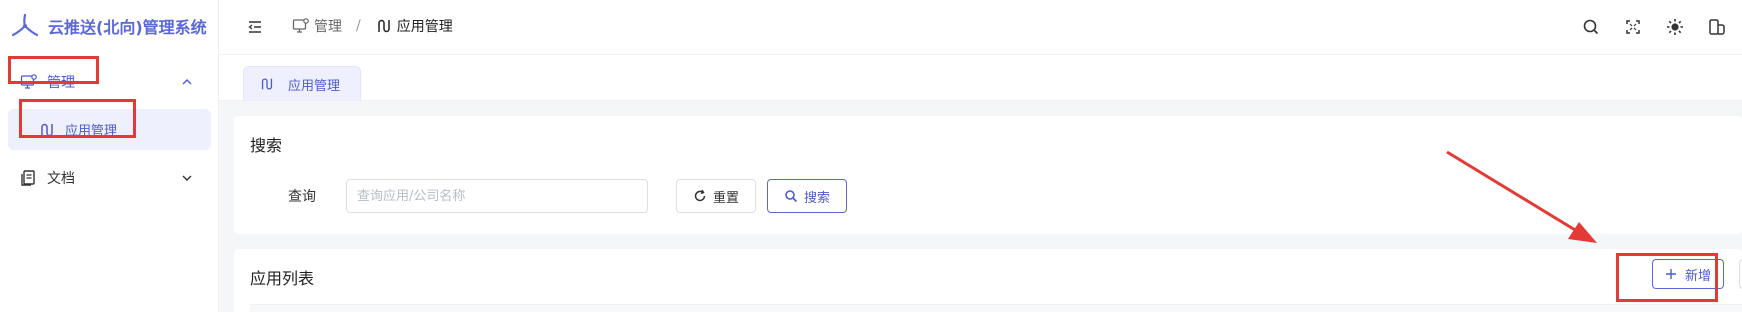 This screenshot has width=1742, height=312. Describe the element at coordinates (187, 178) in the screenshot. I see `chevron-down-icon` at that location.